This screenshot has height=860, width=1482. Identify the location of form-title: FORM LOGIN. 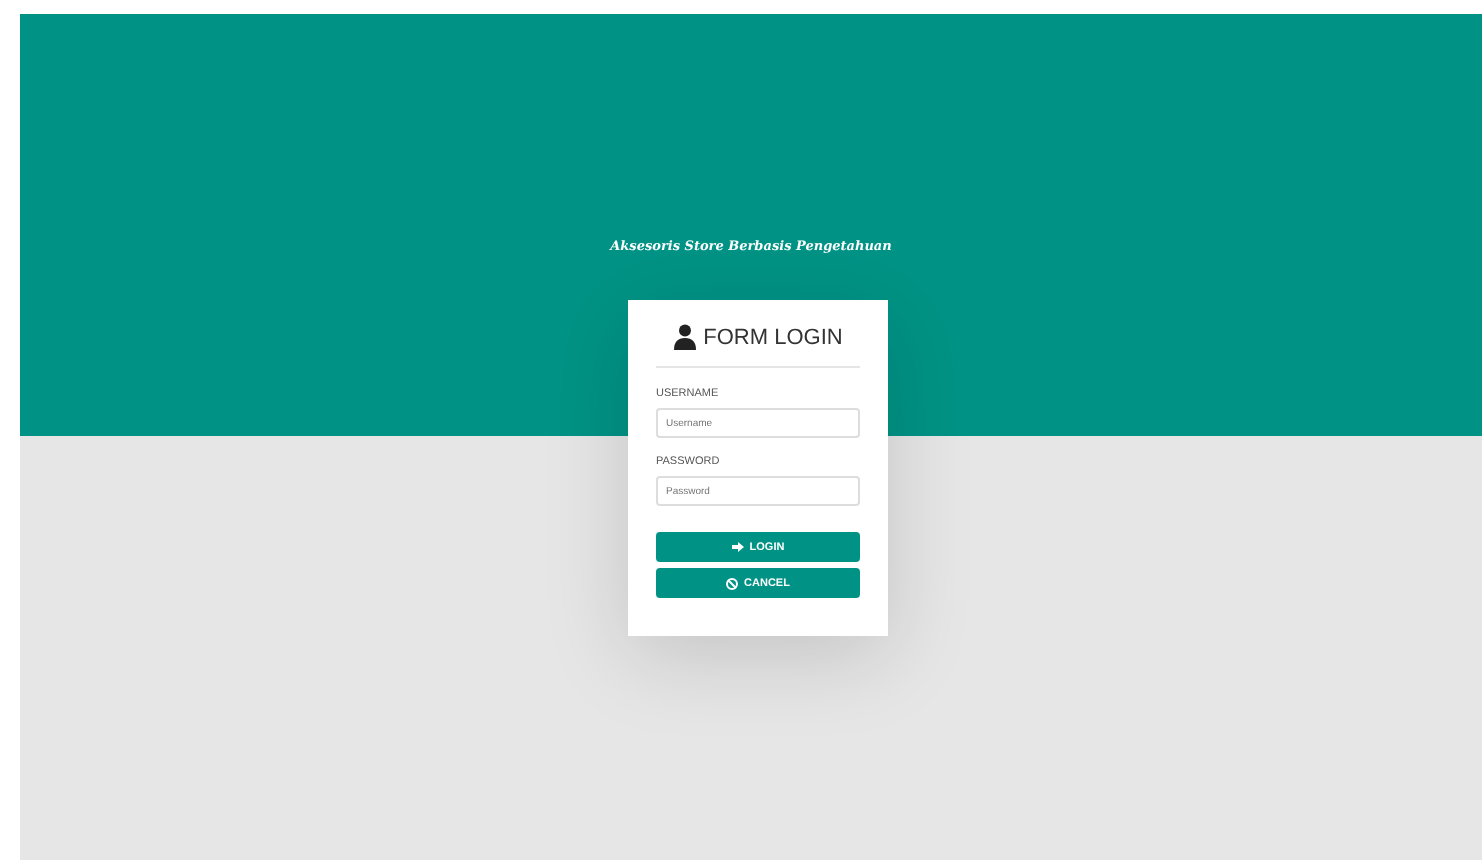
(773, 337).